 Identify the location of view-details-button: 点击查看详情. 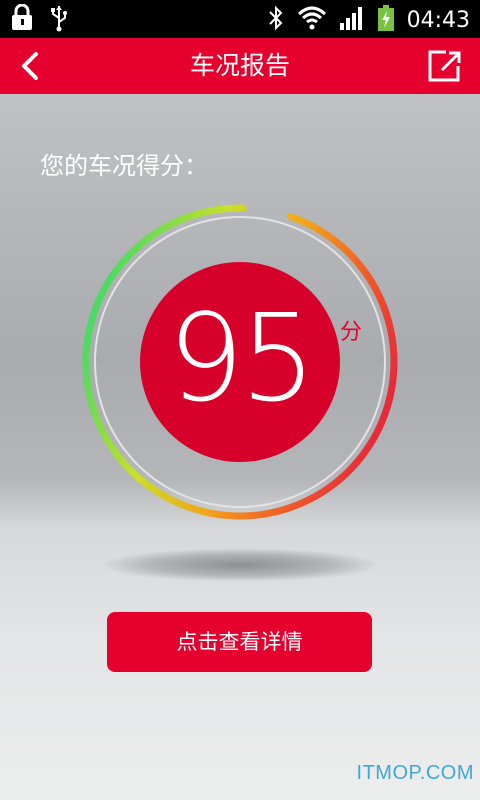
(239, 642).